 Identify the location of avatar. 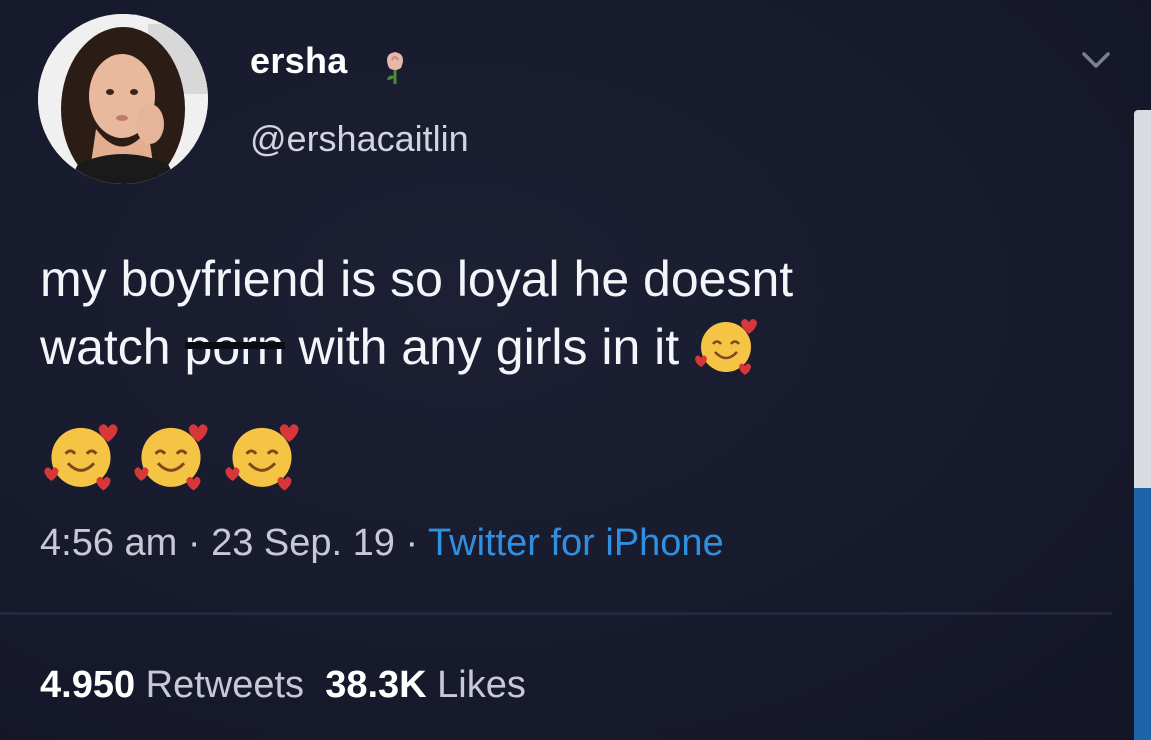
(123, 99).